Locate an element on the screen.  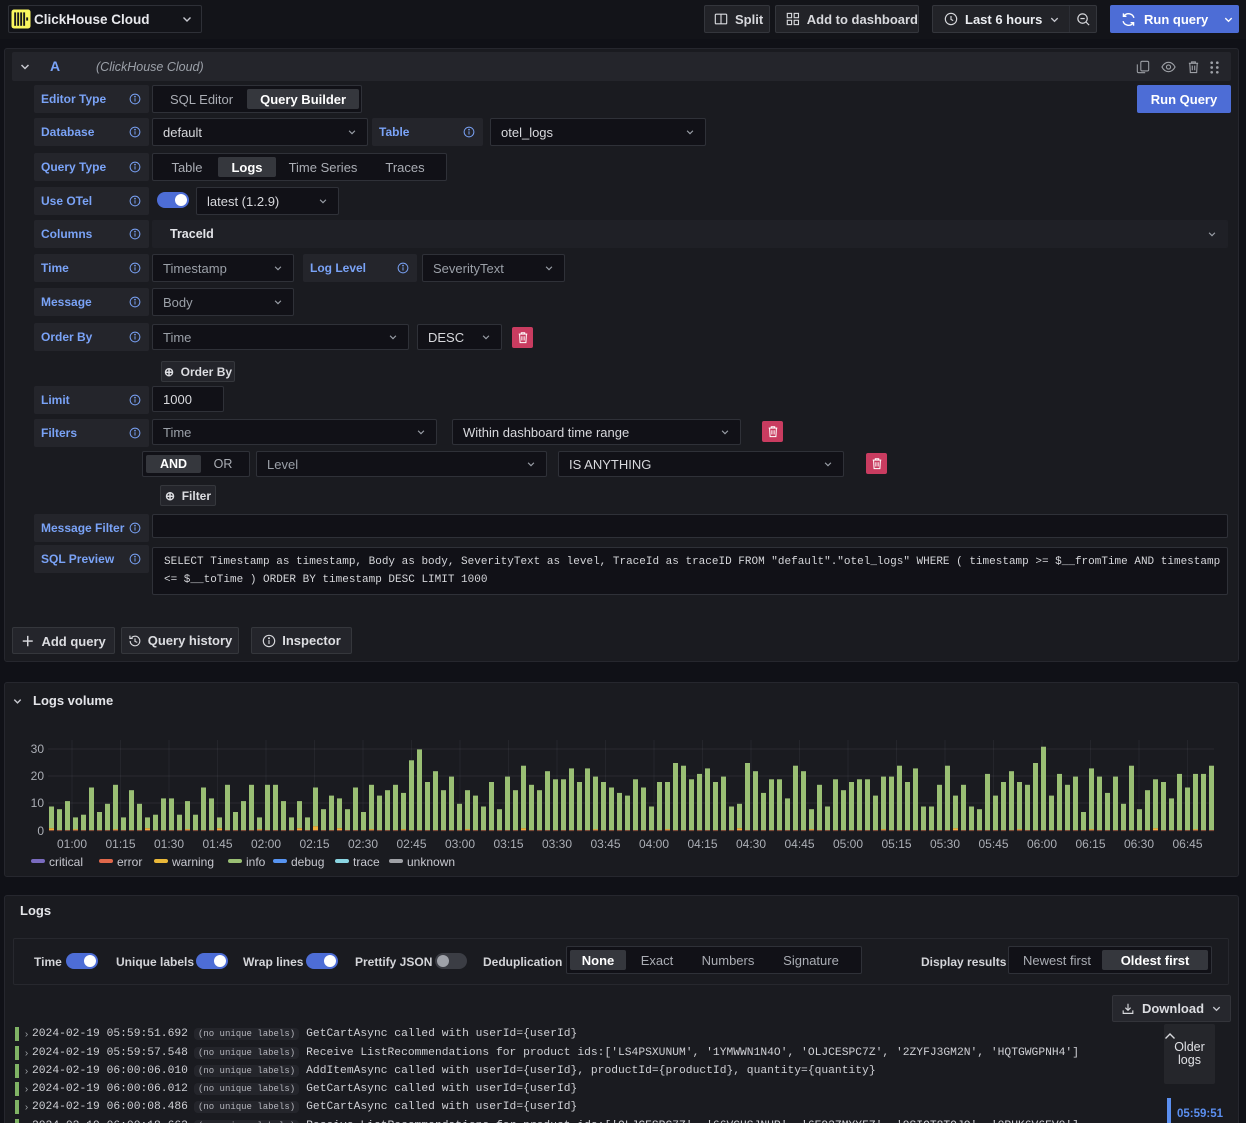
svg-text: unknown is located at coordinates (431, 862).